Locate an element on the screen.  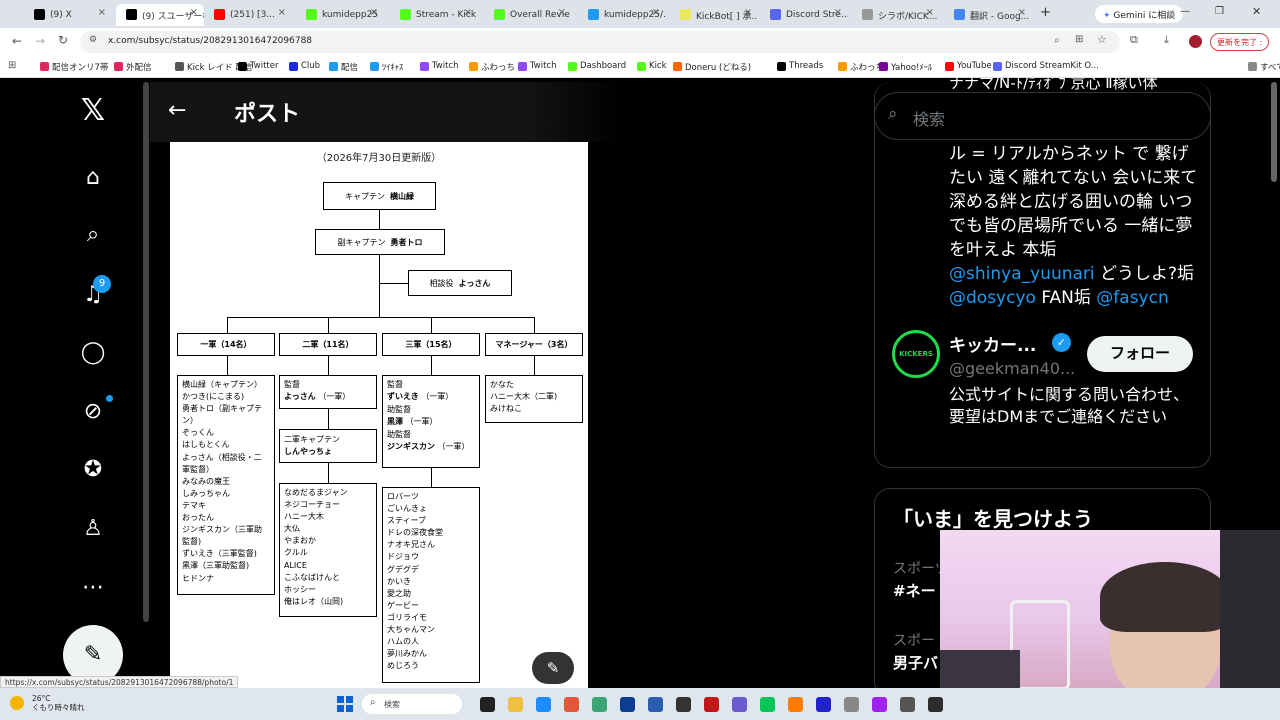
profile-avatar is located at coordinates (1195, 41).